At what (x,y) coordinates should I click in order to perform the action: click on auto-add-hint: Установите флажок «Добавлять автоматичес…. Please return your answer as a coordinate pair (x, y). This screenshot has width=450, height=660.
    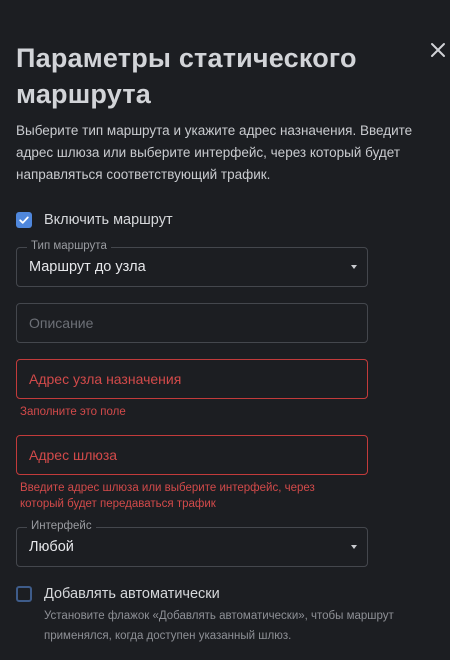
    Looking at the image, I should click on (219, 626).